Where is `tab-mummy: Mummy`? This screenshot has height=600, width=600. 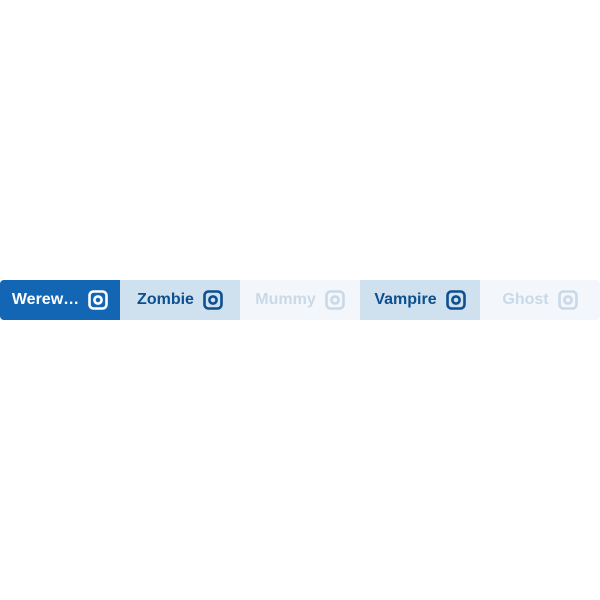
tab-mummy: Mummy is located at coordinates (300, 300).